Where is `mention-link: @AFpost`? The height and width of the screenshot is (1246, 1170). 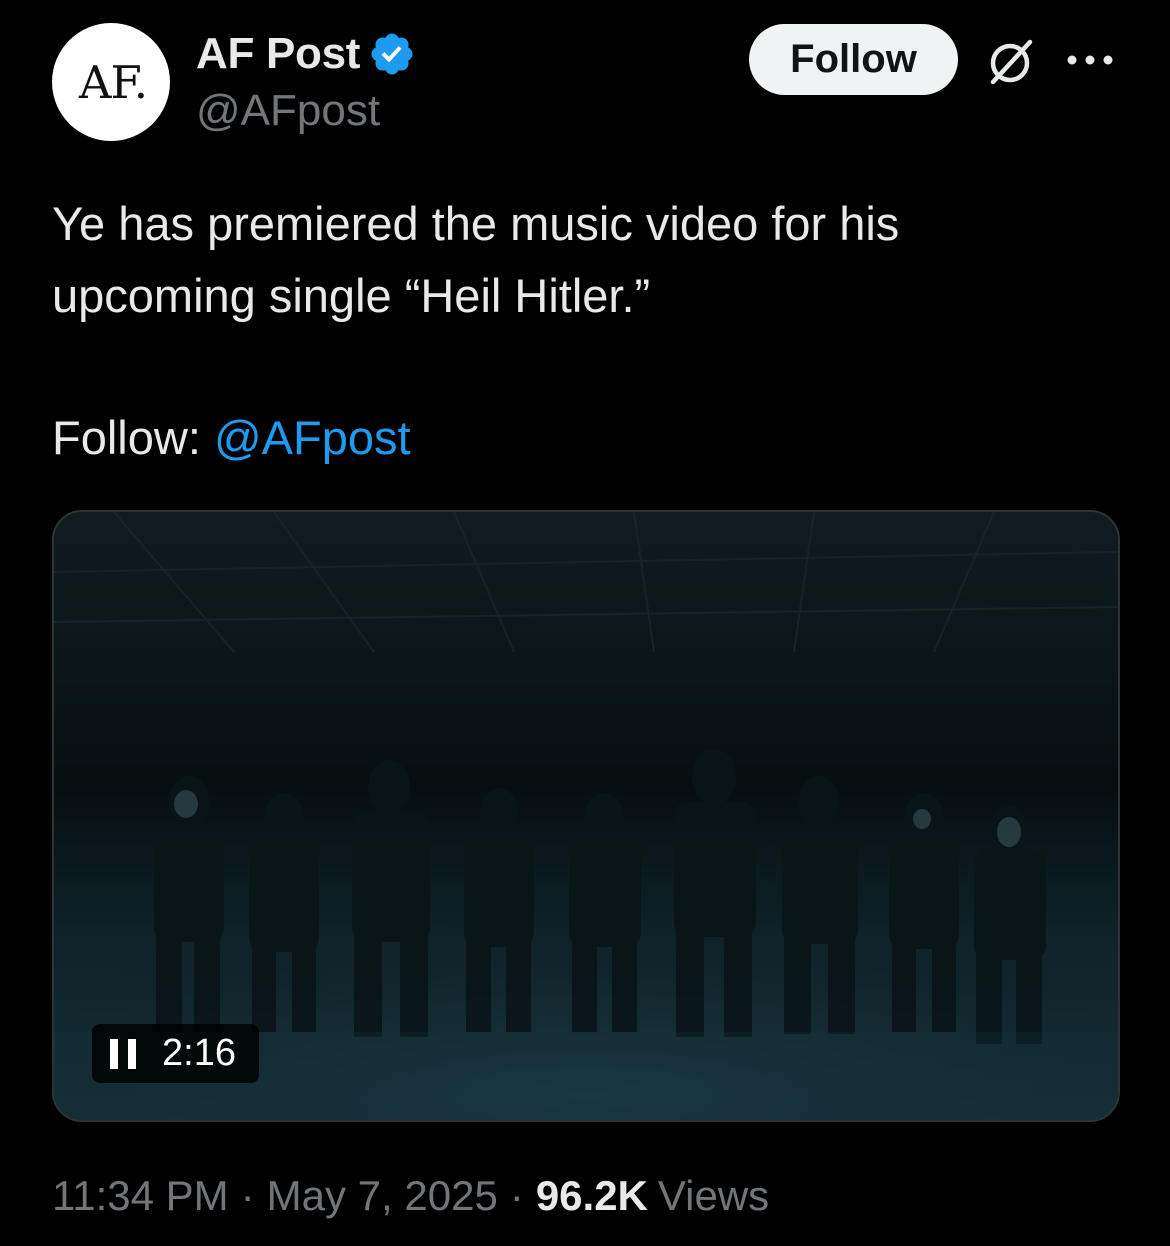 mention-link: @AFpost is located at coordinates (312, 437).